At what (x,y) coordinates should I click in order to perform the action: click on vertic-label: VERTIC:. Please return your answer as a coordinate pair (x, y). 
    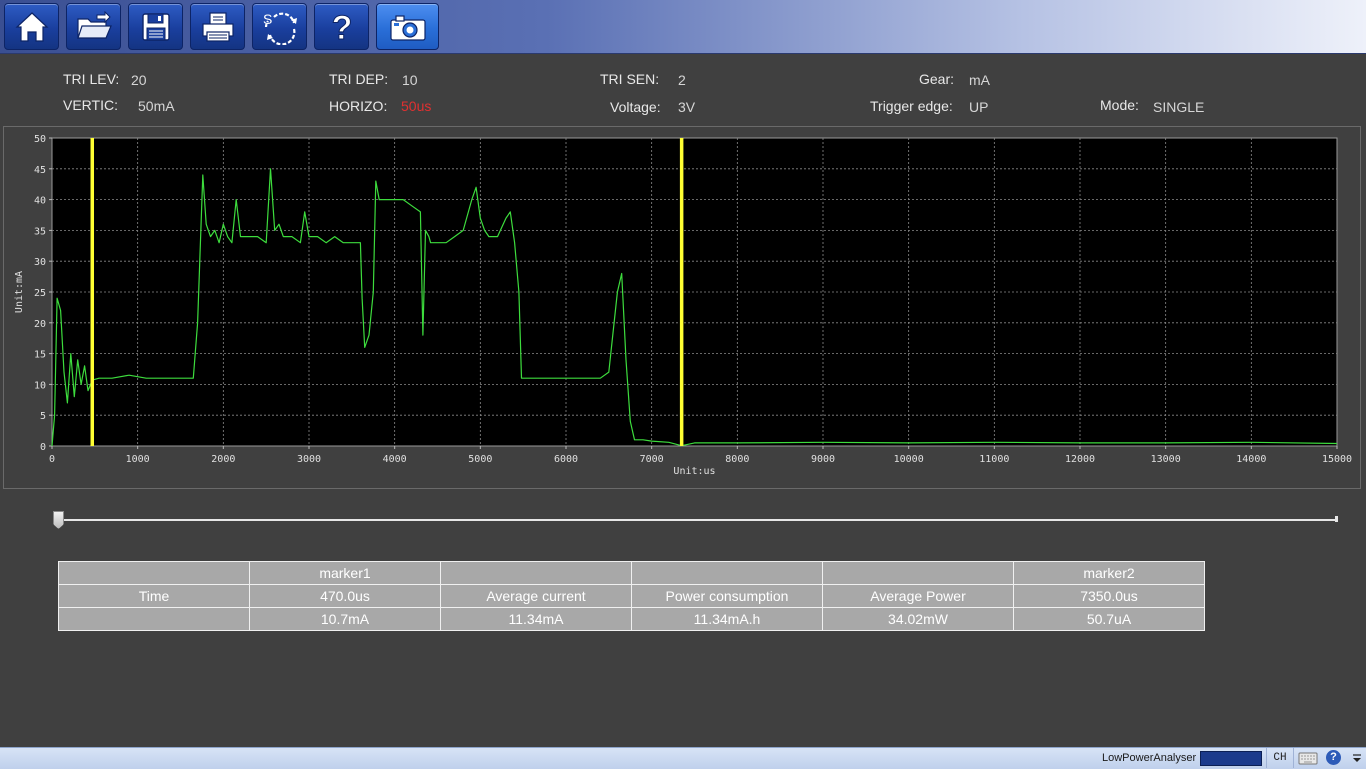
    Looking at the image, I should click on (90, 105).